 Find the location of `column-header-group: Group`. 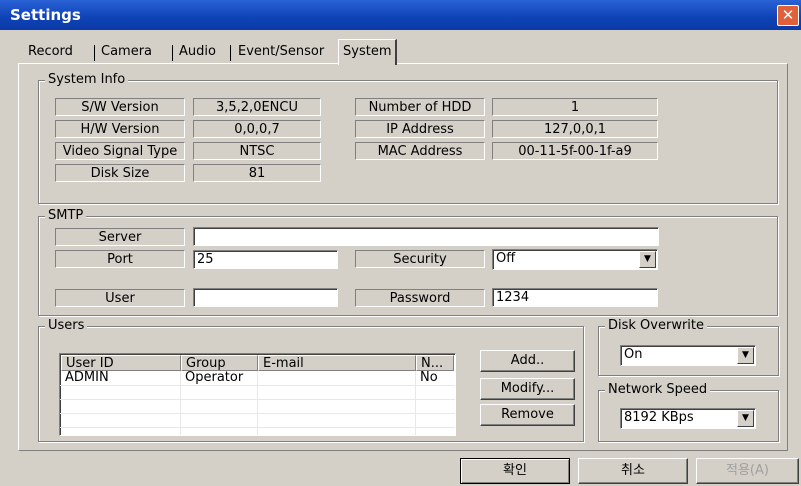

column-header-group: Group is located at coordinates (219, 363).